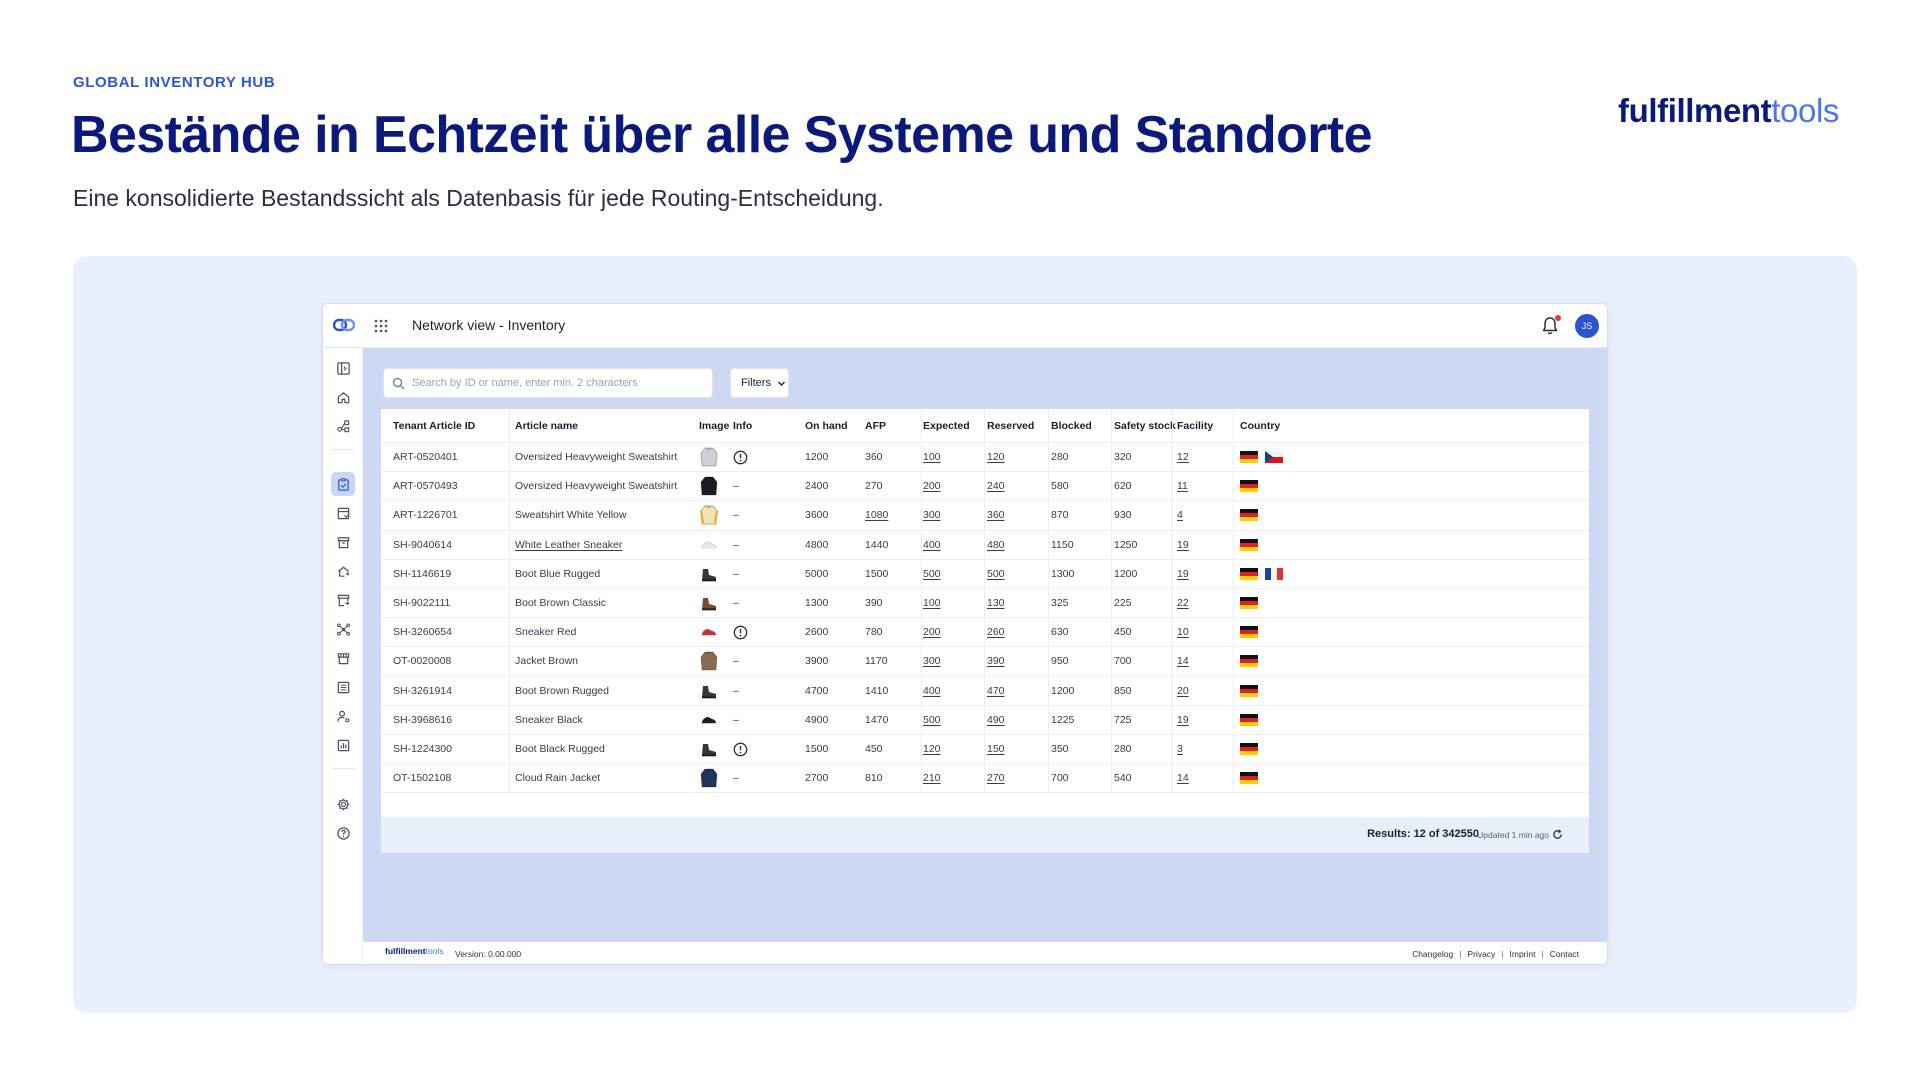  What do you see at coordinates (1195, 425) in the screenshot?
I see `col-facility-header: Facility` at bounding box center [1195, 425].